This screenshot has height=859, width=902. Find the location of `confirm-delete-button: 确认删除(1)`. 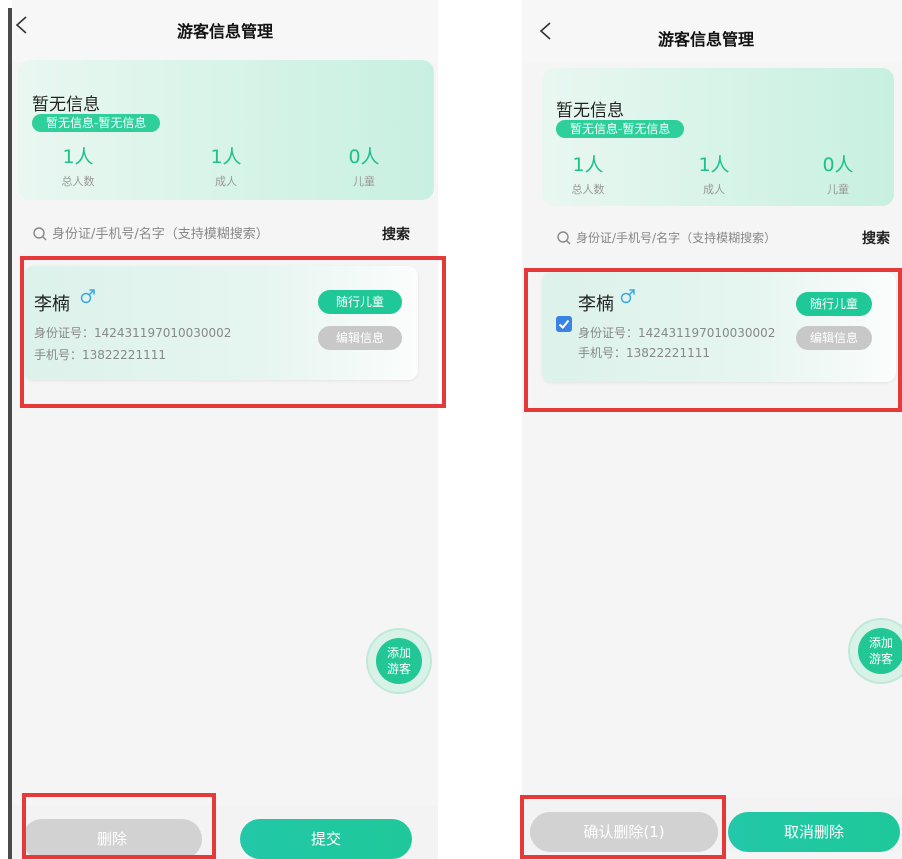

confirm-delete-button: 确认删除(1) is located at coordinates (624, 832).